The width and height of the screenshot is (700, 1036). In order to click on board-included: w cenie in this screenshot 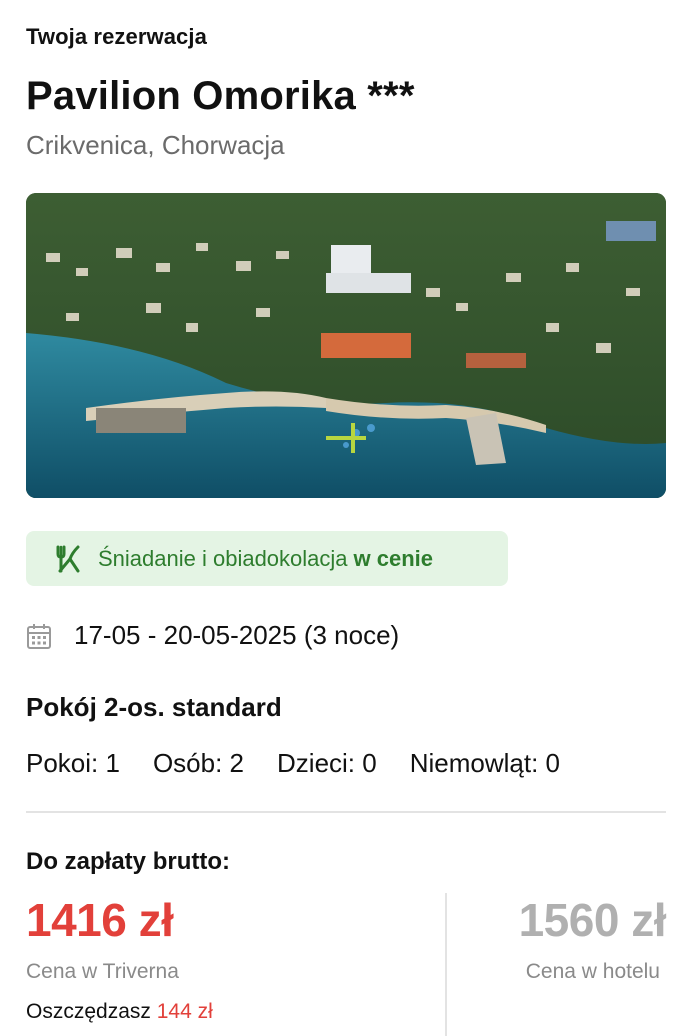, I will do `click(393, 558)`.